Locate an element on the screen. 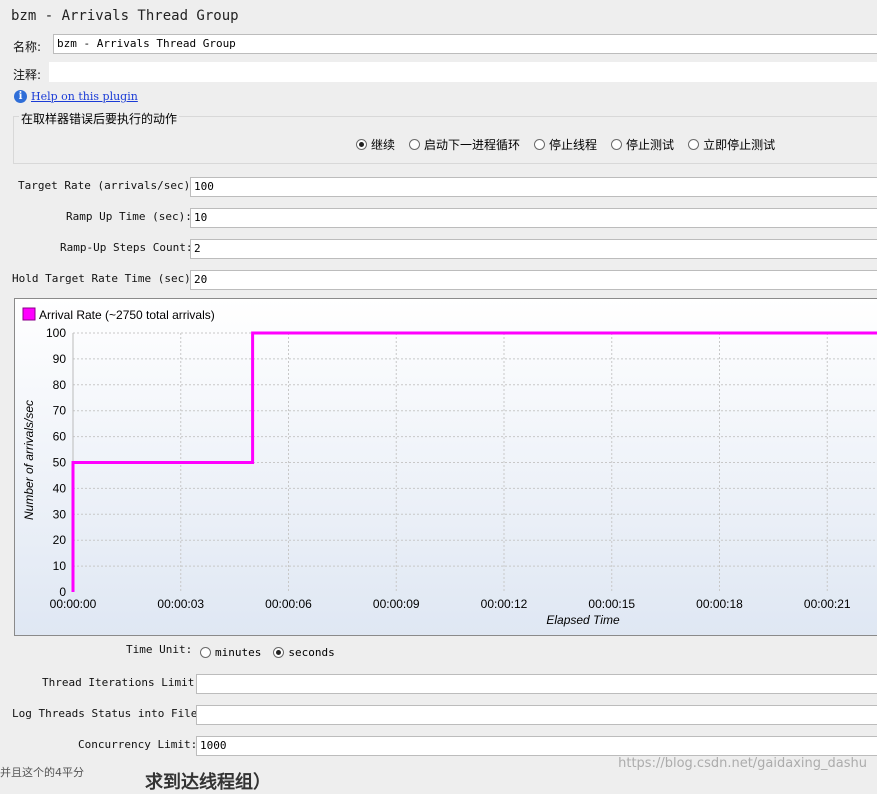 Image resolution: width=877 pixels, height=794 pixels. footer-heading-fragment: 求到达线程组） is located at coordinates (208, 782).